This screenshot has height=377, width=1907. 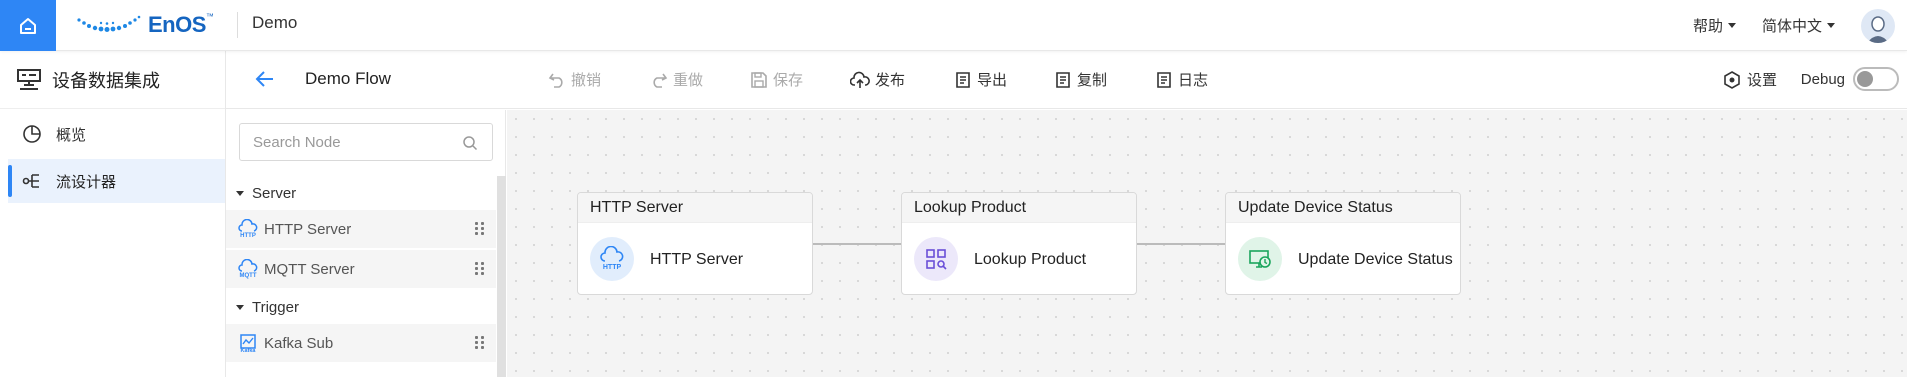 What do you see at coordinates (788, 80) in the screenshot?
I see `save-label: 保存` at bounding box center [788, 80].